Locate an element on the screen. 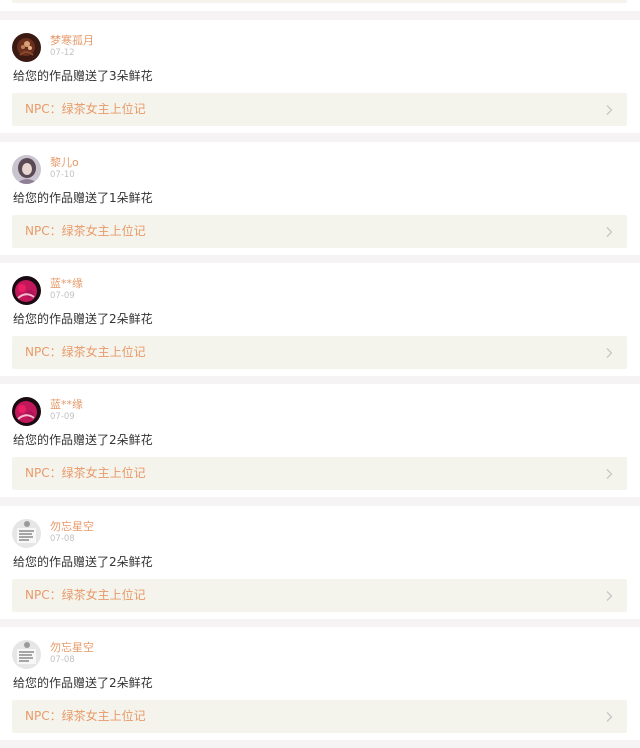 This screenshot has width=640, height=748. previous-work-link-remnant is located at coordinates (319, 1).